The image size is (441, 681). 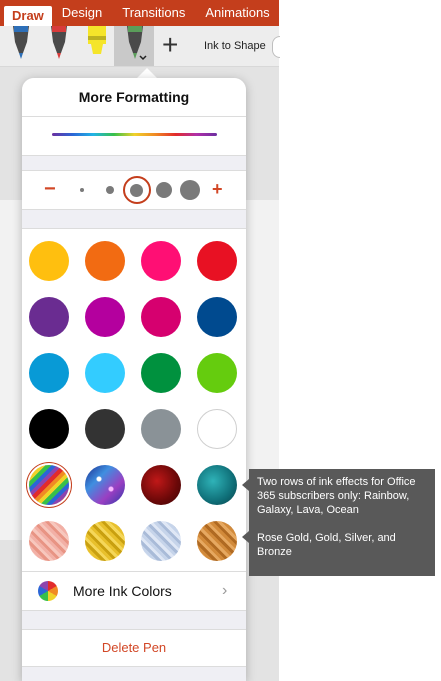 I want to click on more-ink-colors-label: More Ink Colors, so click(x=122, y=591).